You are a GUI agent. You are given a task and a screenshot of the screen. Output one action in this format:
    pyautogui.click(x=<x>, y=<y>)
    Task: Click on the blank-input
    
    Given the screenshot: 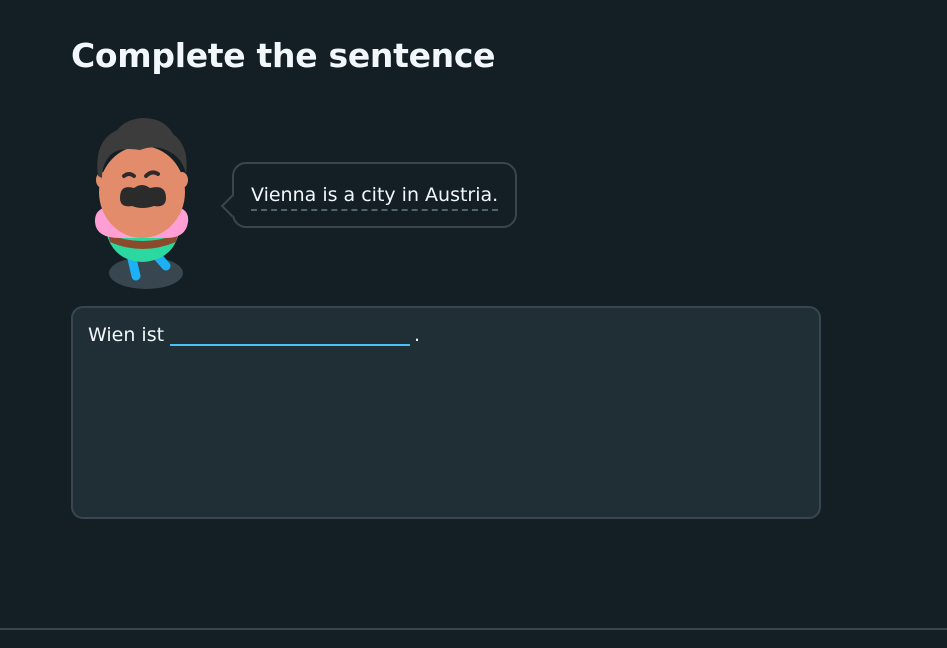 What is the action you would take?
    pyautogui.click(x=290, y=333)
    